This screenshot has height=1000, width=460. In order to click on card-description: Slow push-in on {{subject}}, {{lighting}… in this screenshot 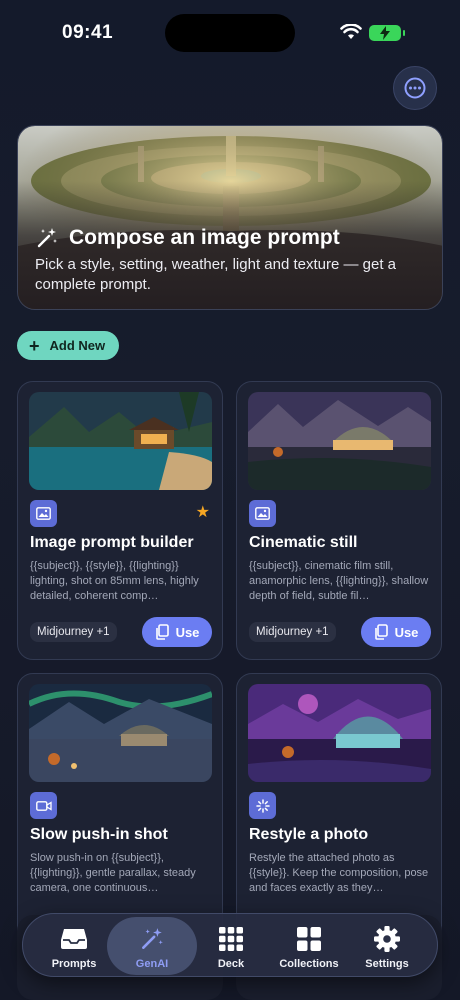, I will do `click(113, 873)`.